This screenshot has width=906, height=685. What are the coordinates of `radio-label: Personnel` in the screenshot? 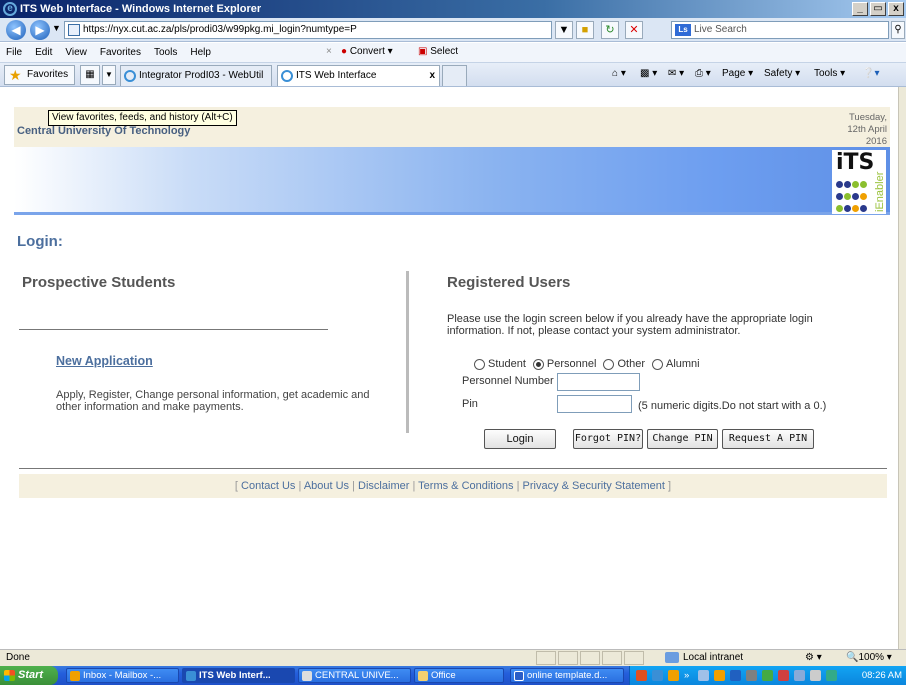 It's located at (571, 364).